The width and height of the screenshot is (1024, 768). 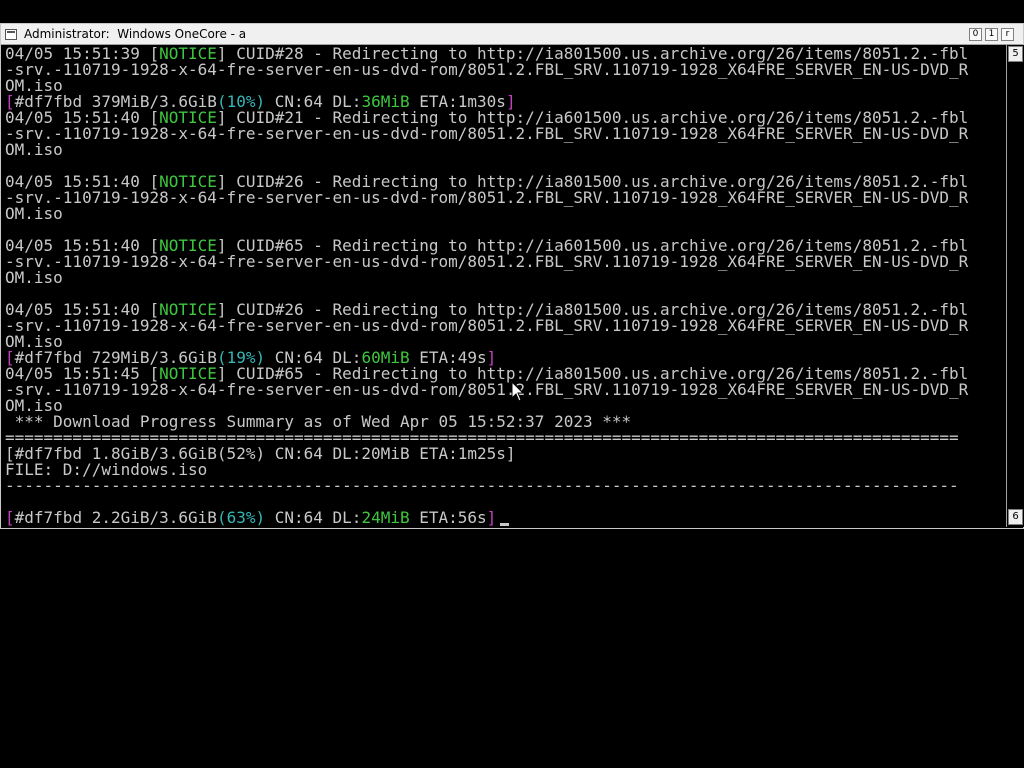 What do you see at coordinates (975, 34) in the screenshot?
I see `minimize-button: 0` at bounding box center [975, 34].